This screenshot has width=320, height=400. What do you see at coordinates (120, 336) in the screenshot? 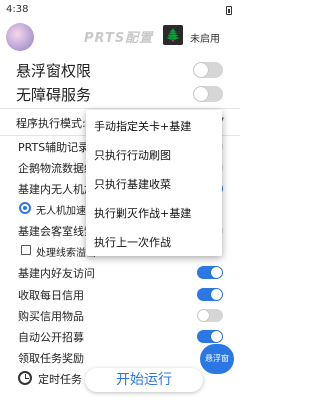
I see `setting-row-auto-recruit: 自动公开招募` at bounding box center [120, 336].